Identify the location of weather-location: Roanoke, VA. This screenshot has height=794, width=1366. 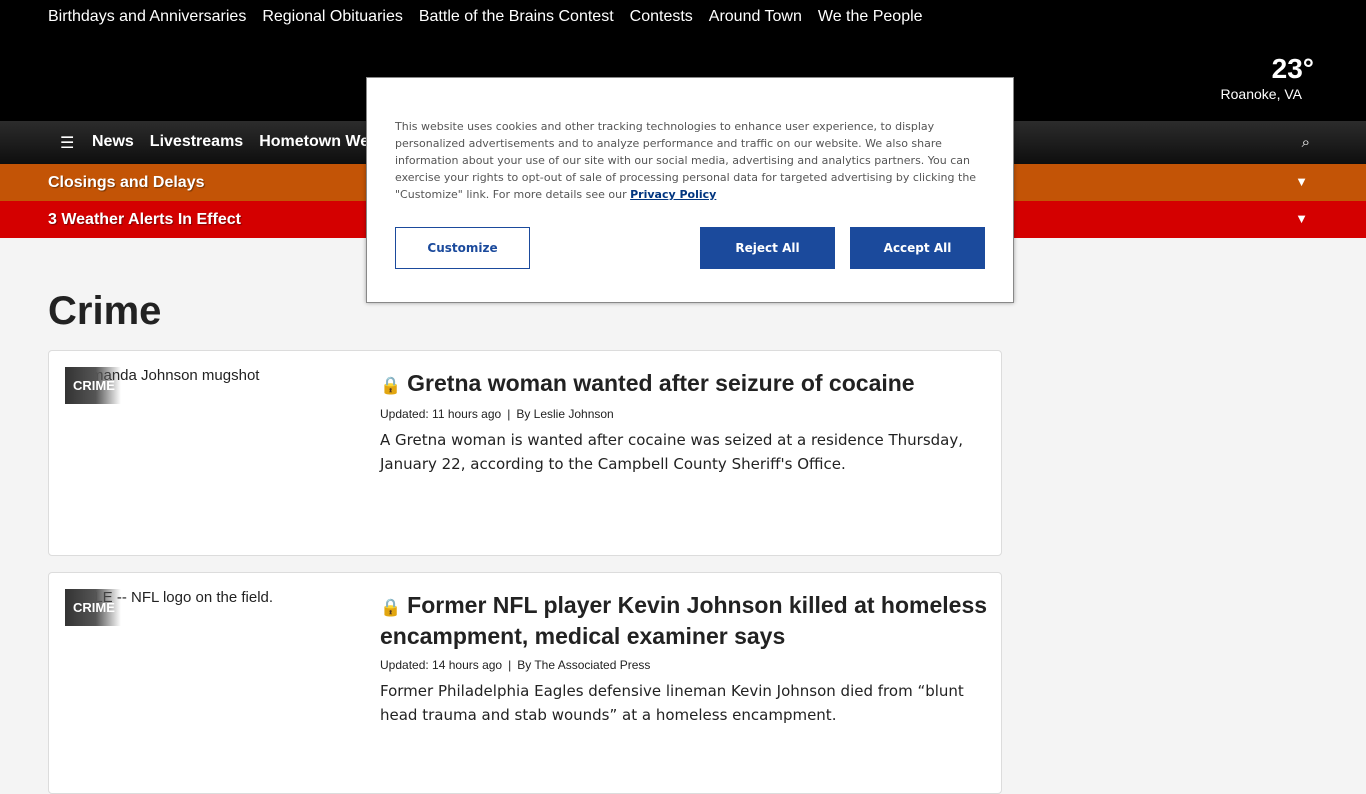
(1261, 94).